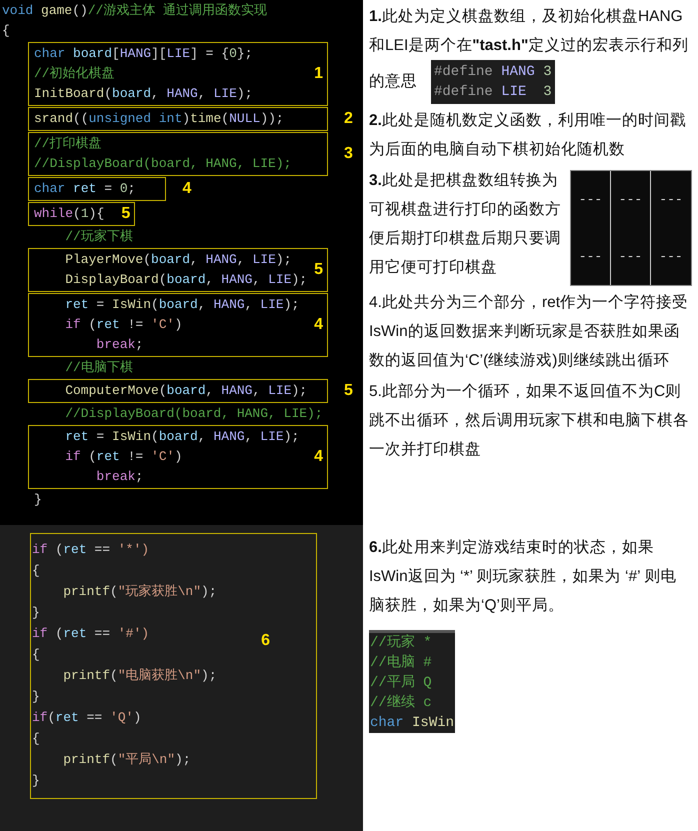  Describe the element at coordinates (348, 119) in the screenshot. I see `annotation-number: 2` at that location.